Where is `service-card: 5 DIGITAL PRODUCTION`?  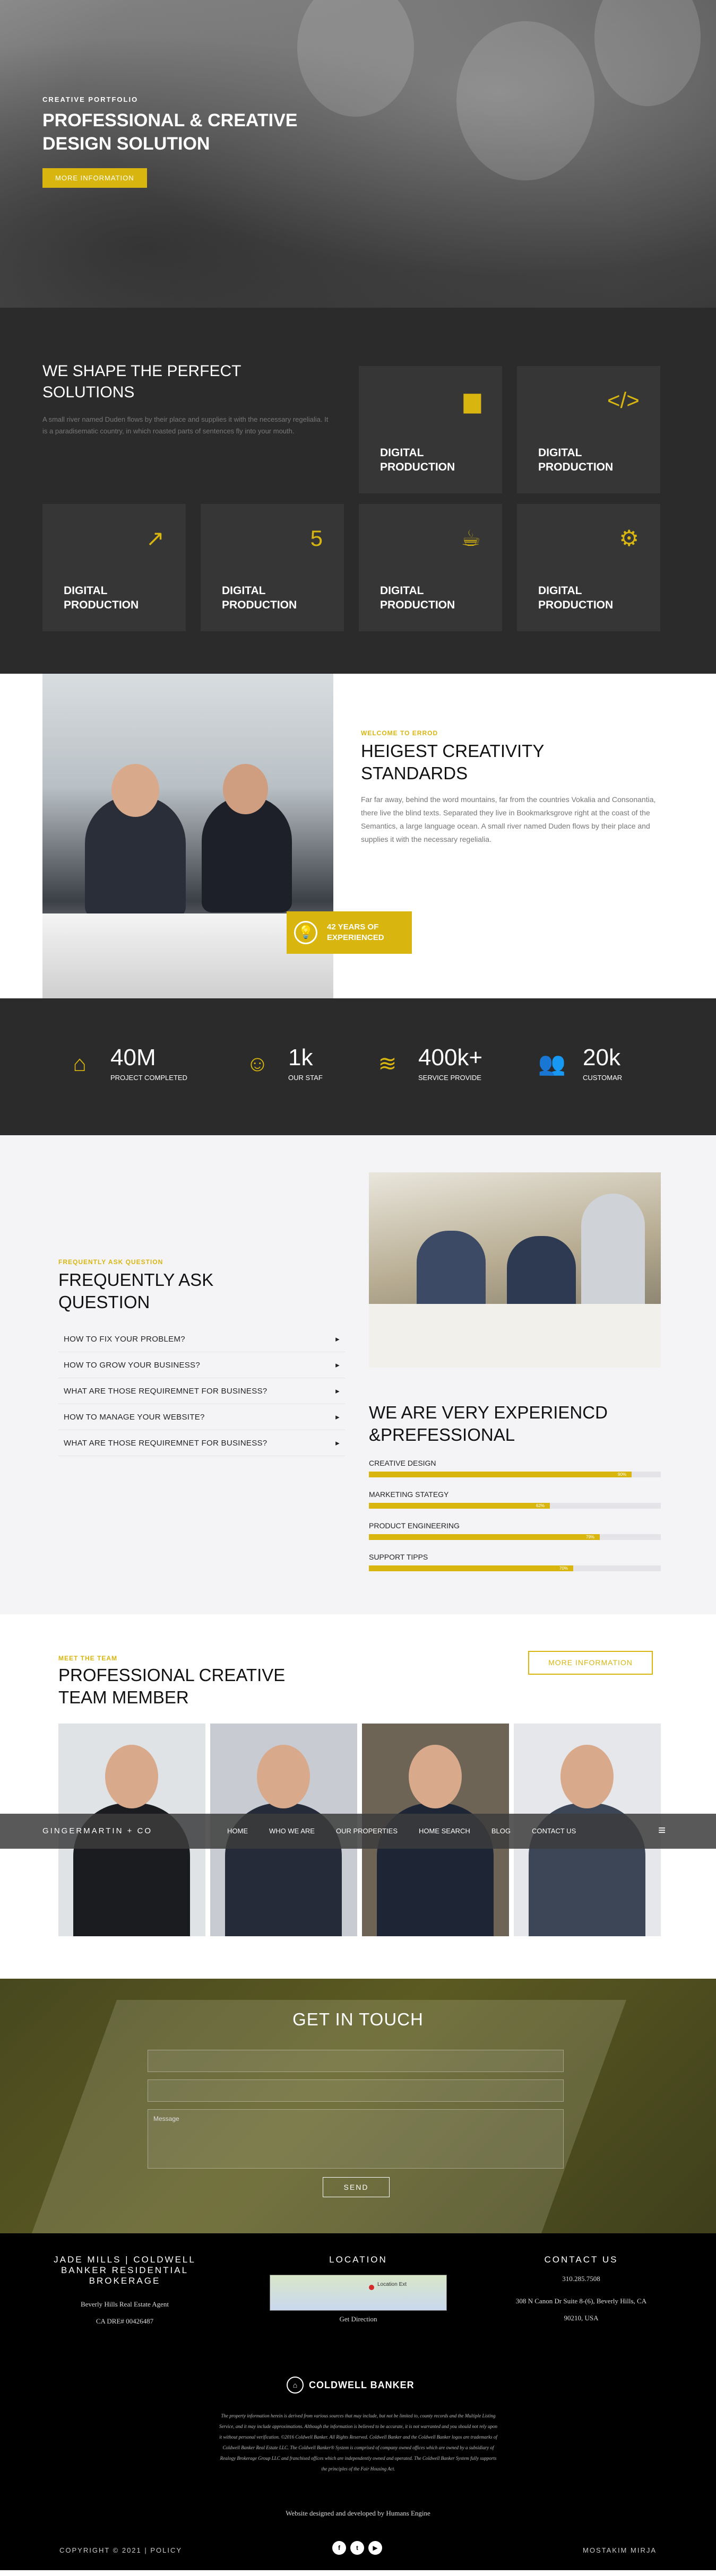
service-card: 5 DIGITAL PRODUCTION is located at coordinates (273, 568).